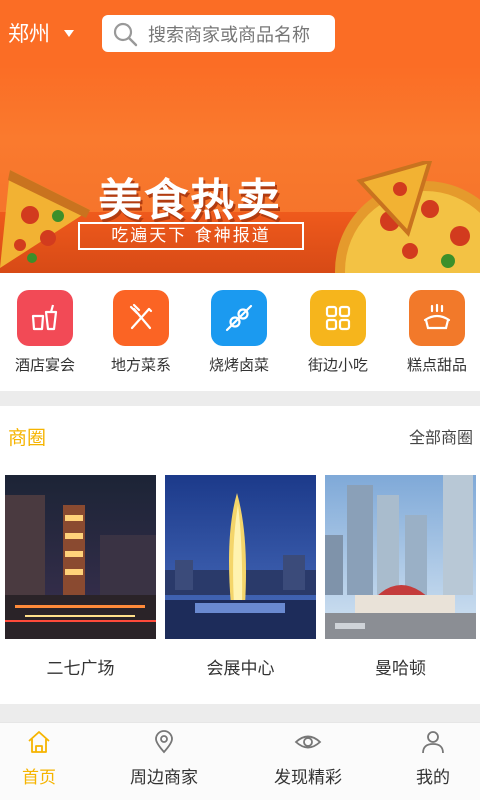 The image size is (480, 800). What do you see at coordinates (400, 669) in the screenshot?
I see `district-name: 曼哈顿` at bounding box center [400, 669].